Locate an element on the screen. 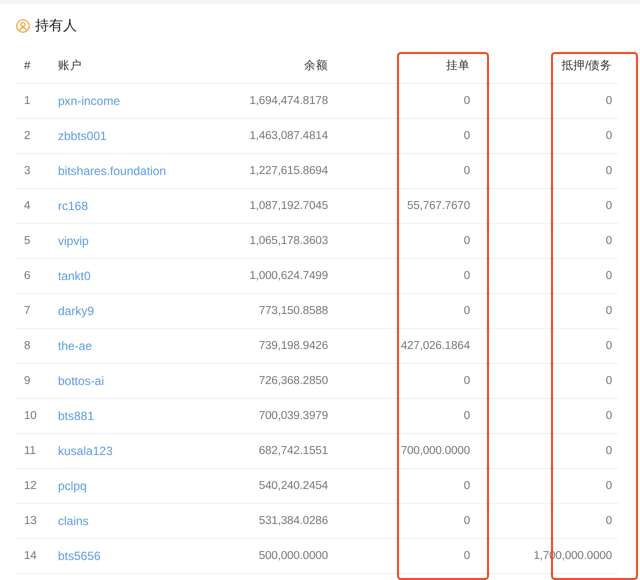  table-cell-text: 700,000.0000 is located at coordinates (435, 451).